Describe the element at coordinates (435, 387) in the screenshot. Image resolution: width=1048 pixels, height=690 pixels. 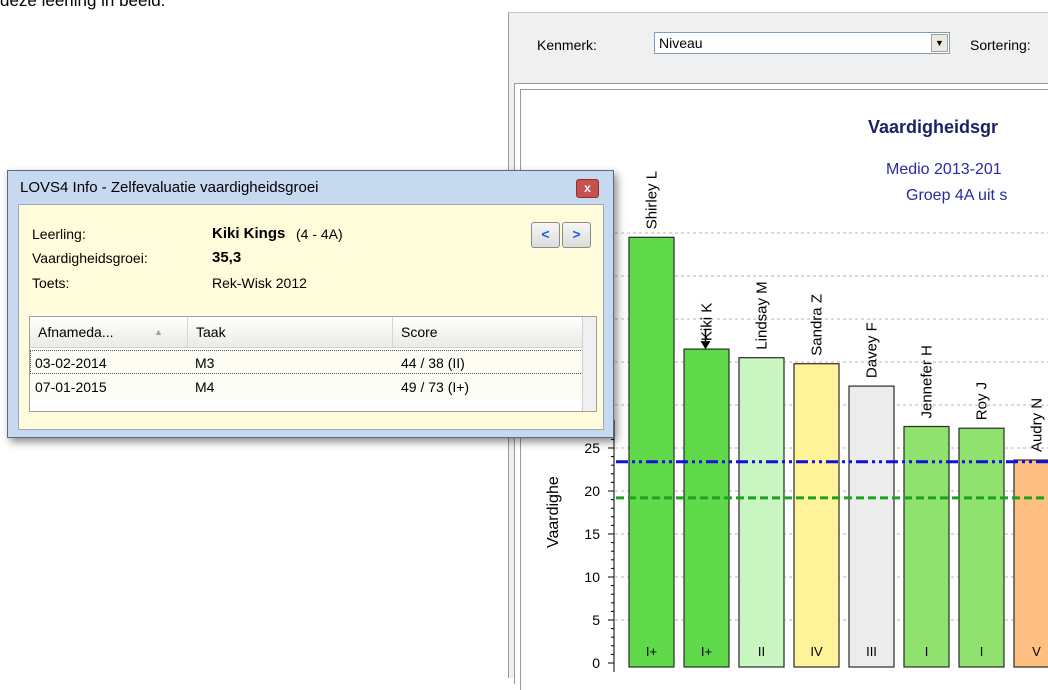
I see `row-score: 49 / 73 (I+)` at that location.